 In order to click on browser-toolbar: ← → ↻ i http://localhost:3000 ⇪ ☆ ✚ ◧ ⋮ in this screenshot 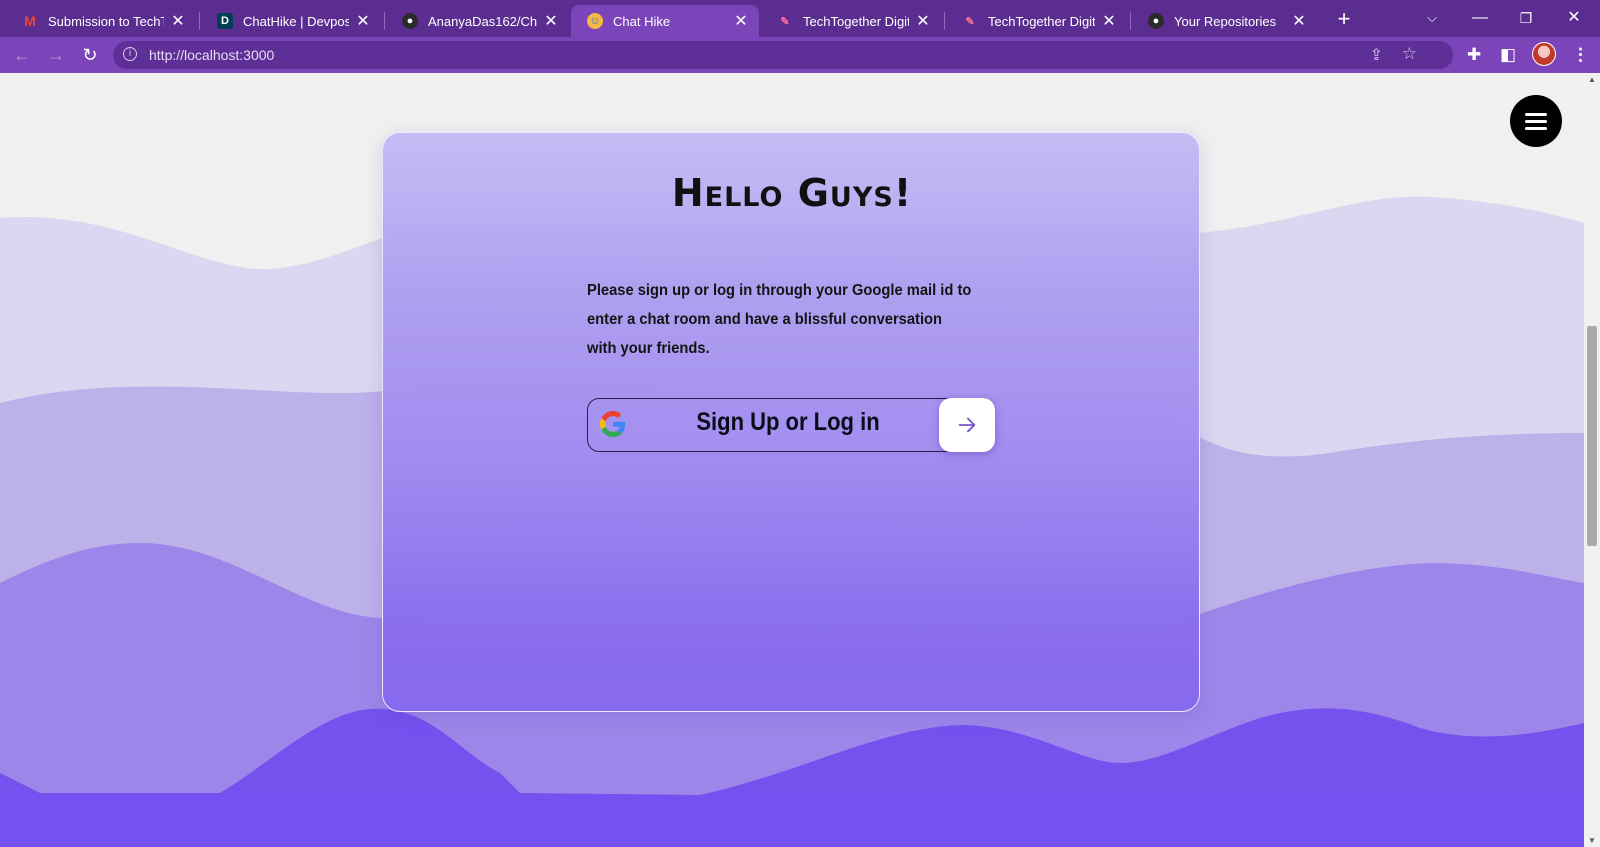, I will do `click(800, 55)`.